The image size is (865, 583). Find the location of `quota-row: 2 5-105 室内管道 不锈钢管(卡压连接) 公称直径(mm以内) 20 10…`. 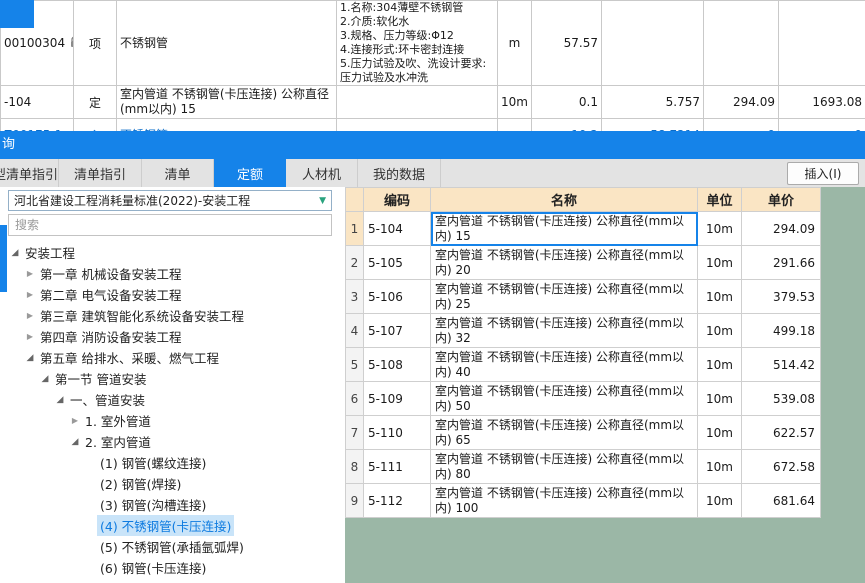

quota-row: 2 5-105 室内管道 不锈钢管(卡压连接) 公称直径(mm以内) 20 10… is located at coordinates (583, 262).